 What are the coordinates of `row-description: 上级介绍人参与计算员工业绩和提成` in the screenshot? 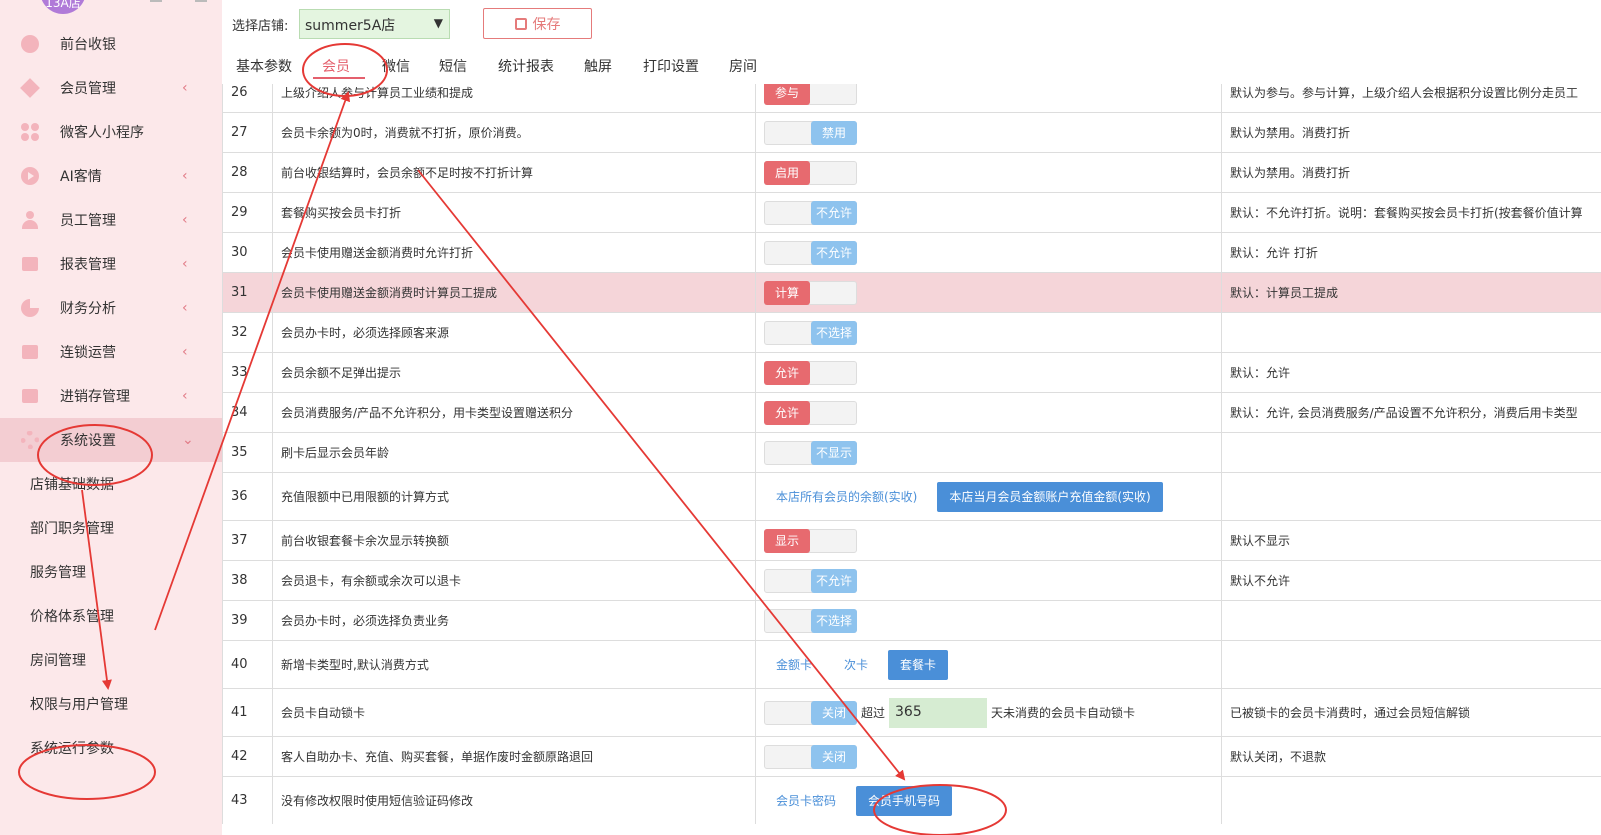 It's located at (513, 98).